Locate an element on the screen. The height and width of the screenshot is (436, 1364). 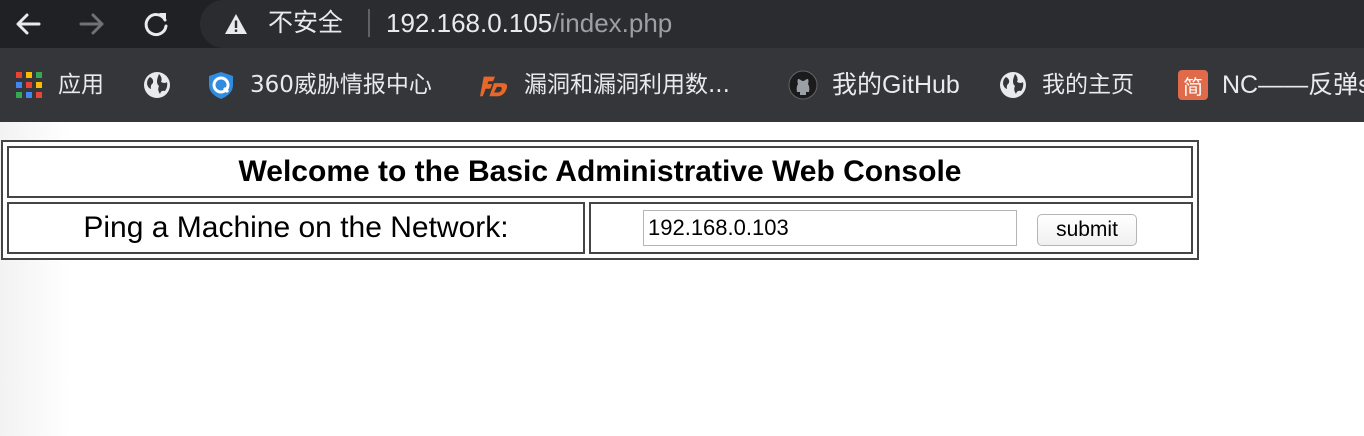
ip-address-input is located at coordinates (830, 228).